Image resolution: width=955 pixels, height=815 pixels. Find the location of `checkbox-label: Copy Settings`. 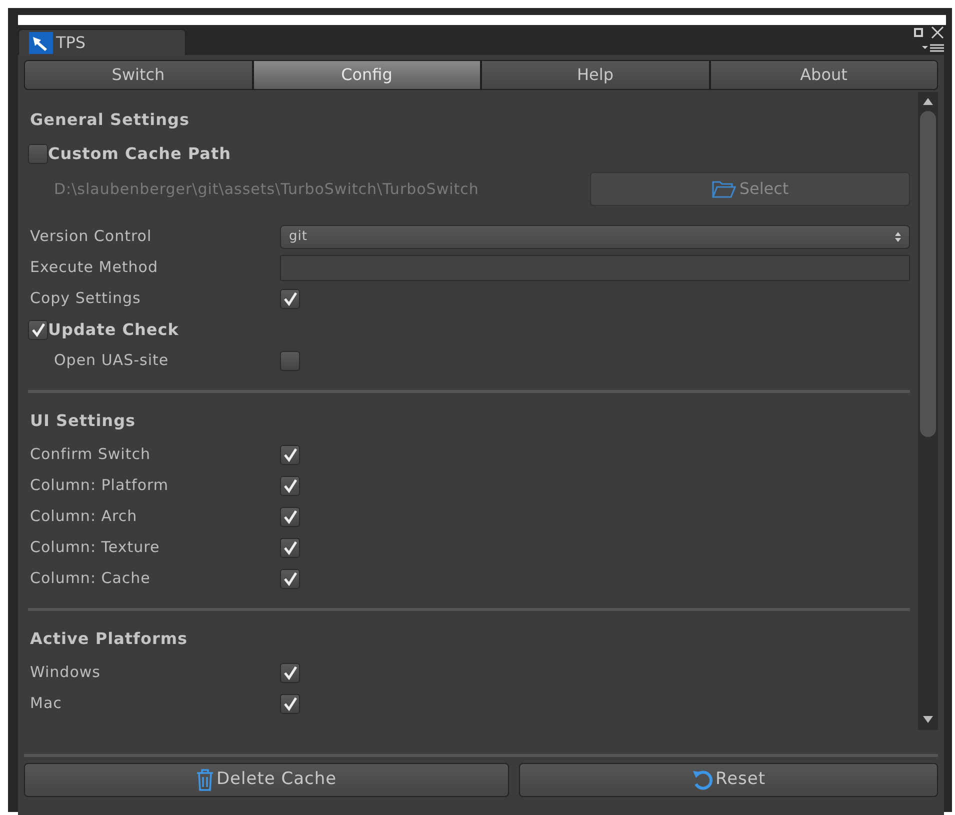

checkbox-label: Copy Settings is located at coordinates (85, 299).